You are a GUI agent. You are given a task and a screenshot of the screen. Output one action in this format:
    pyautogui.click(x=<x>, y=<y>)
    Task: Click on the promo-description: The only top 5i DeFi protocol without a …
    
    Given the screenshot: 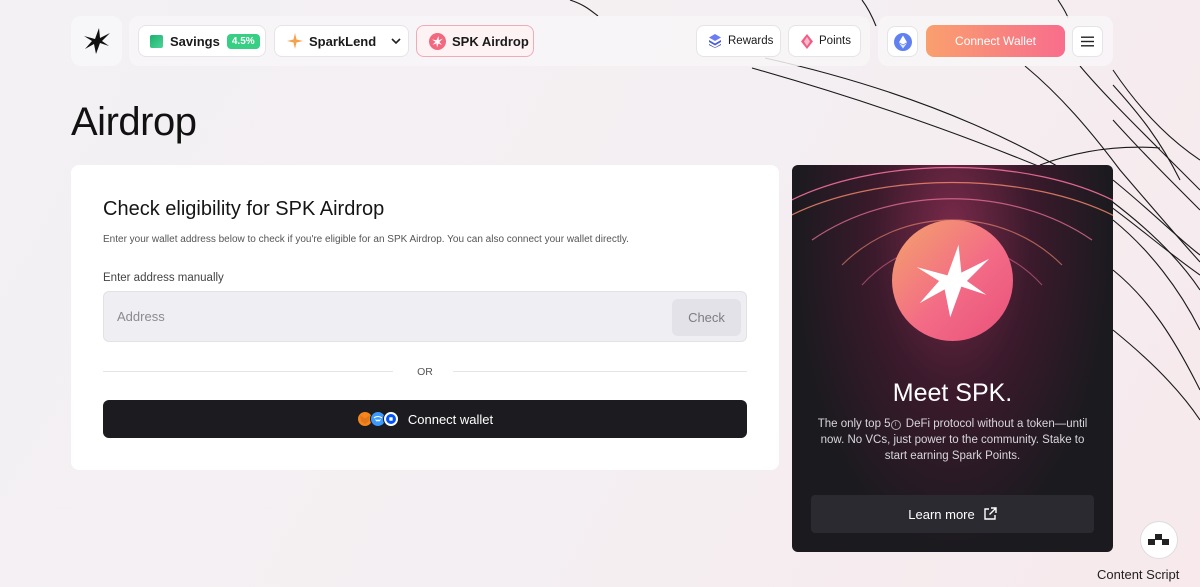 What is the action you would take?
    pyautogui.click(x=952, y=440)
    